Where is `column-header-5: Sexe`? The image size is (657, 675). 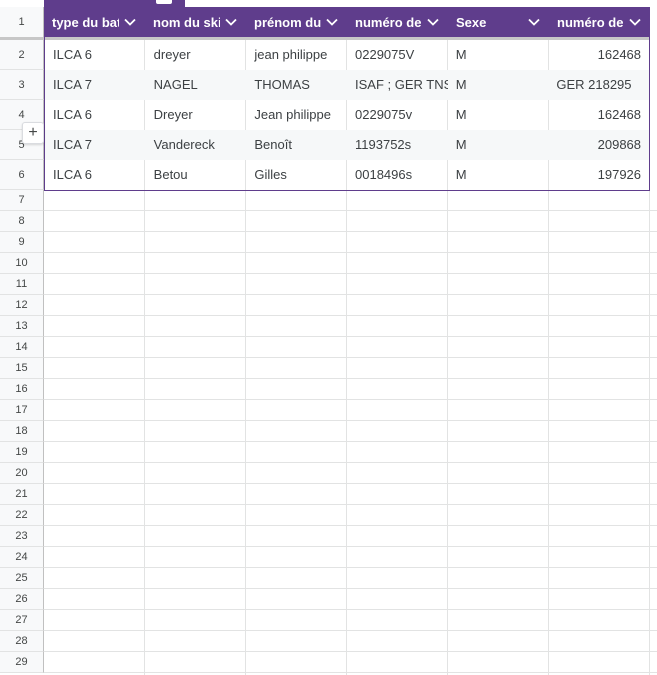
column-header-5: Sexe is located at coordinates (498, 22).